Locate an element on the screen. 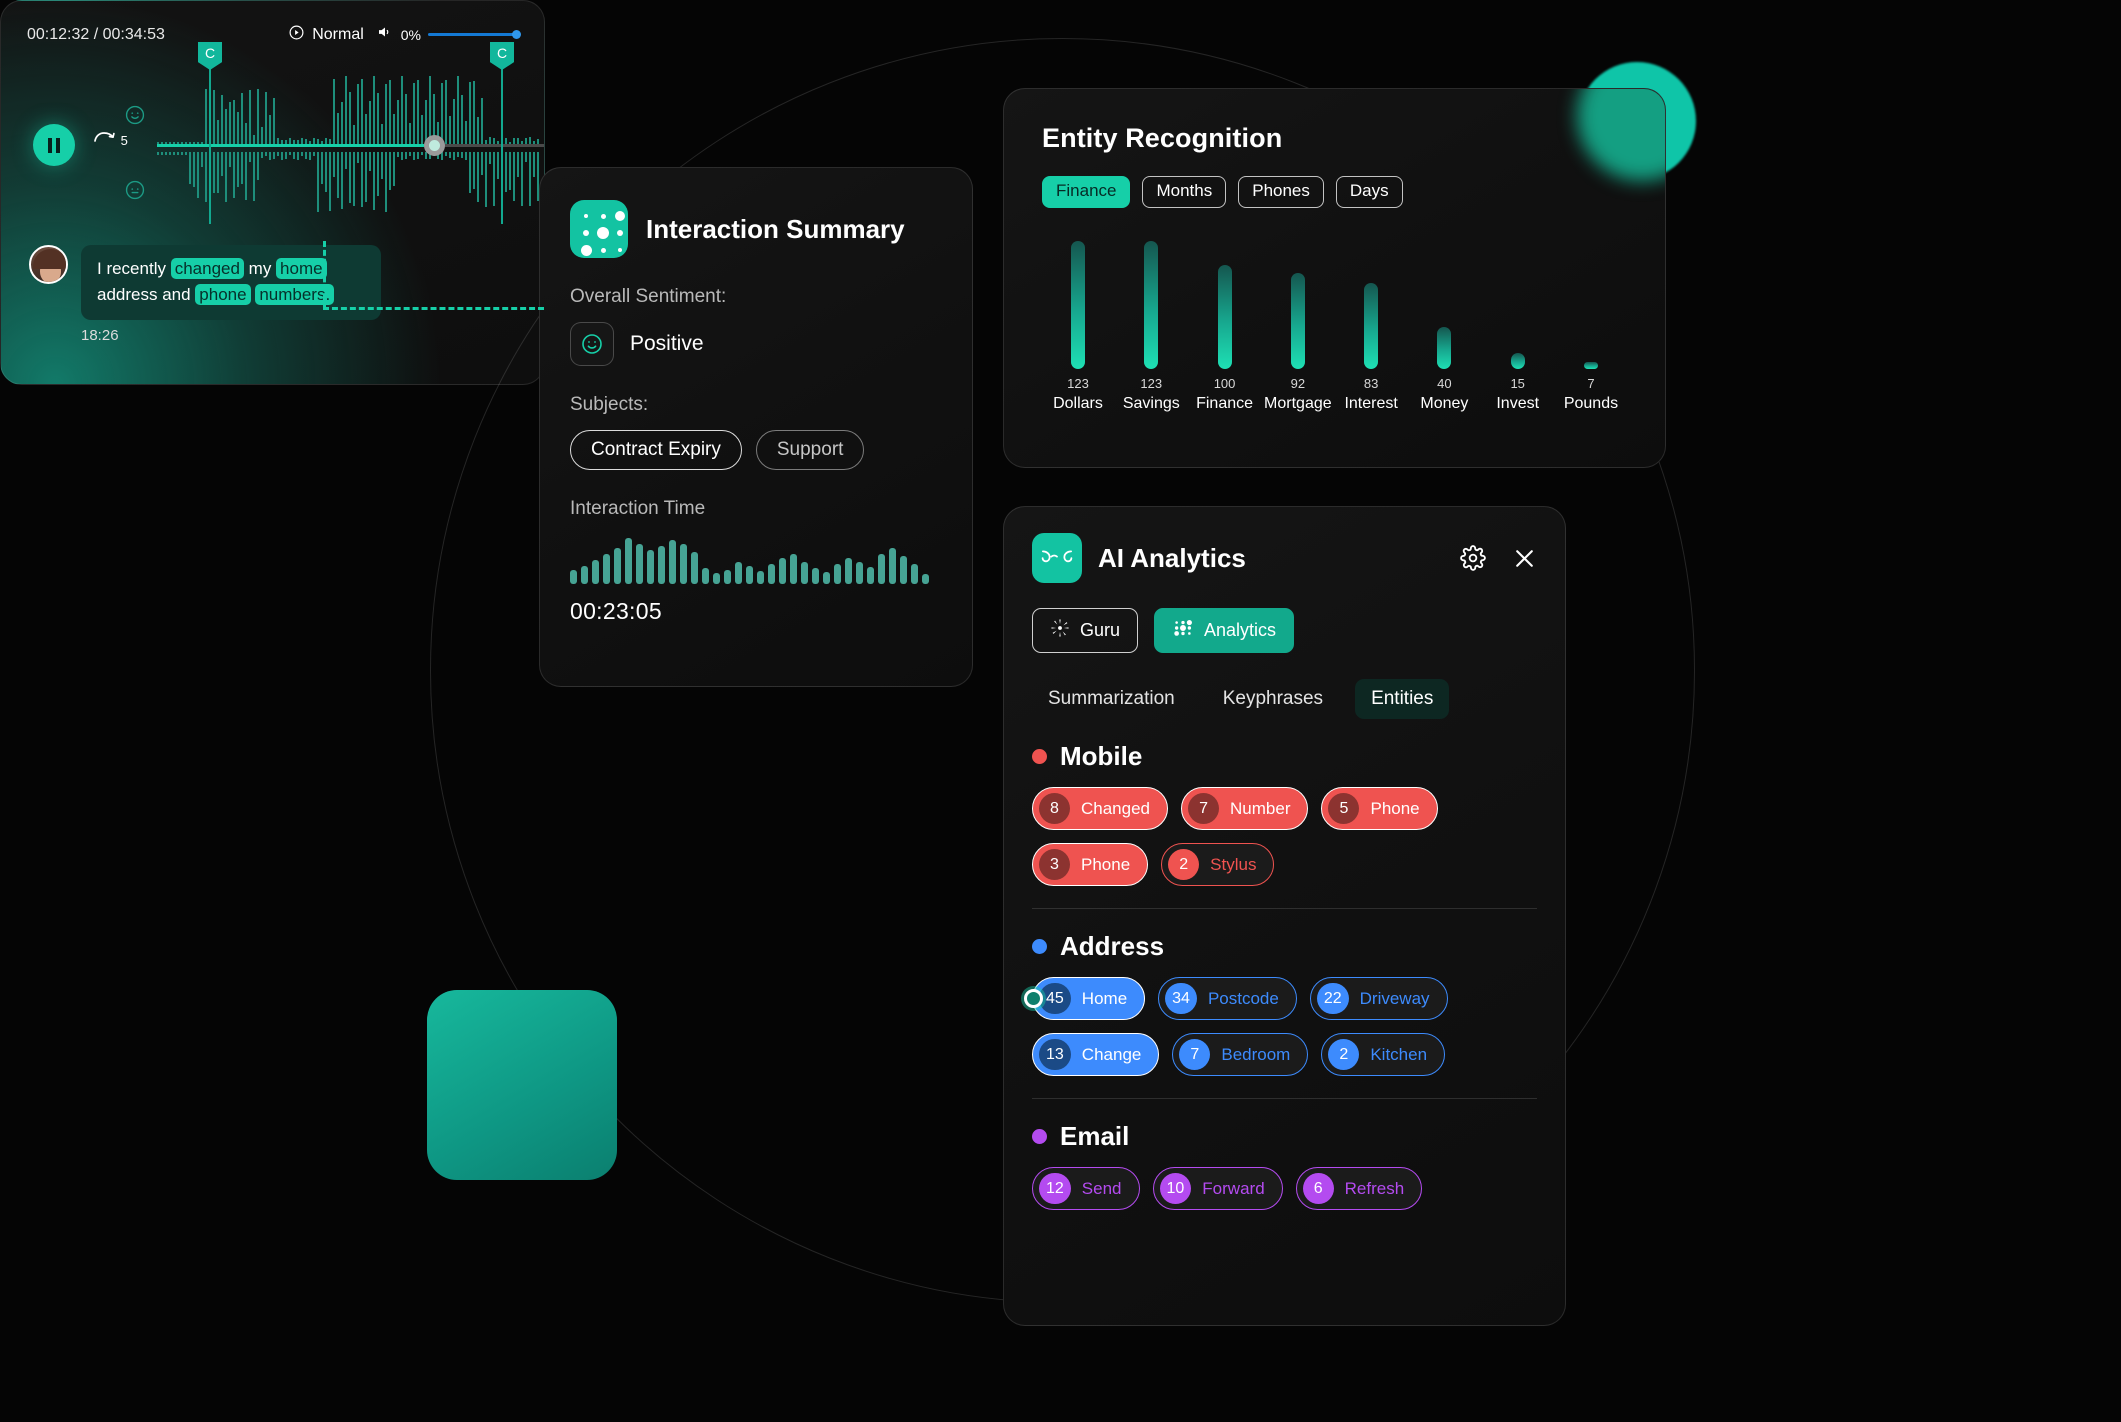 This screenshot has width=2121, height=1422. entity-tag-label: Send is located at coordinates (1101, 1188).